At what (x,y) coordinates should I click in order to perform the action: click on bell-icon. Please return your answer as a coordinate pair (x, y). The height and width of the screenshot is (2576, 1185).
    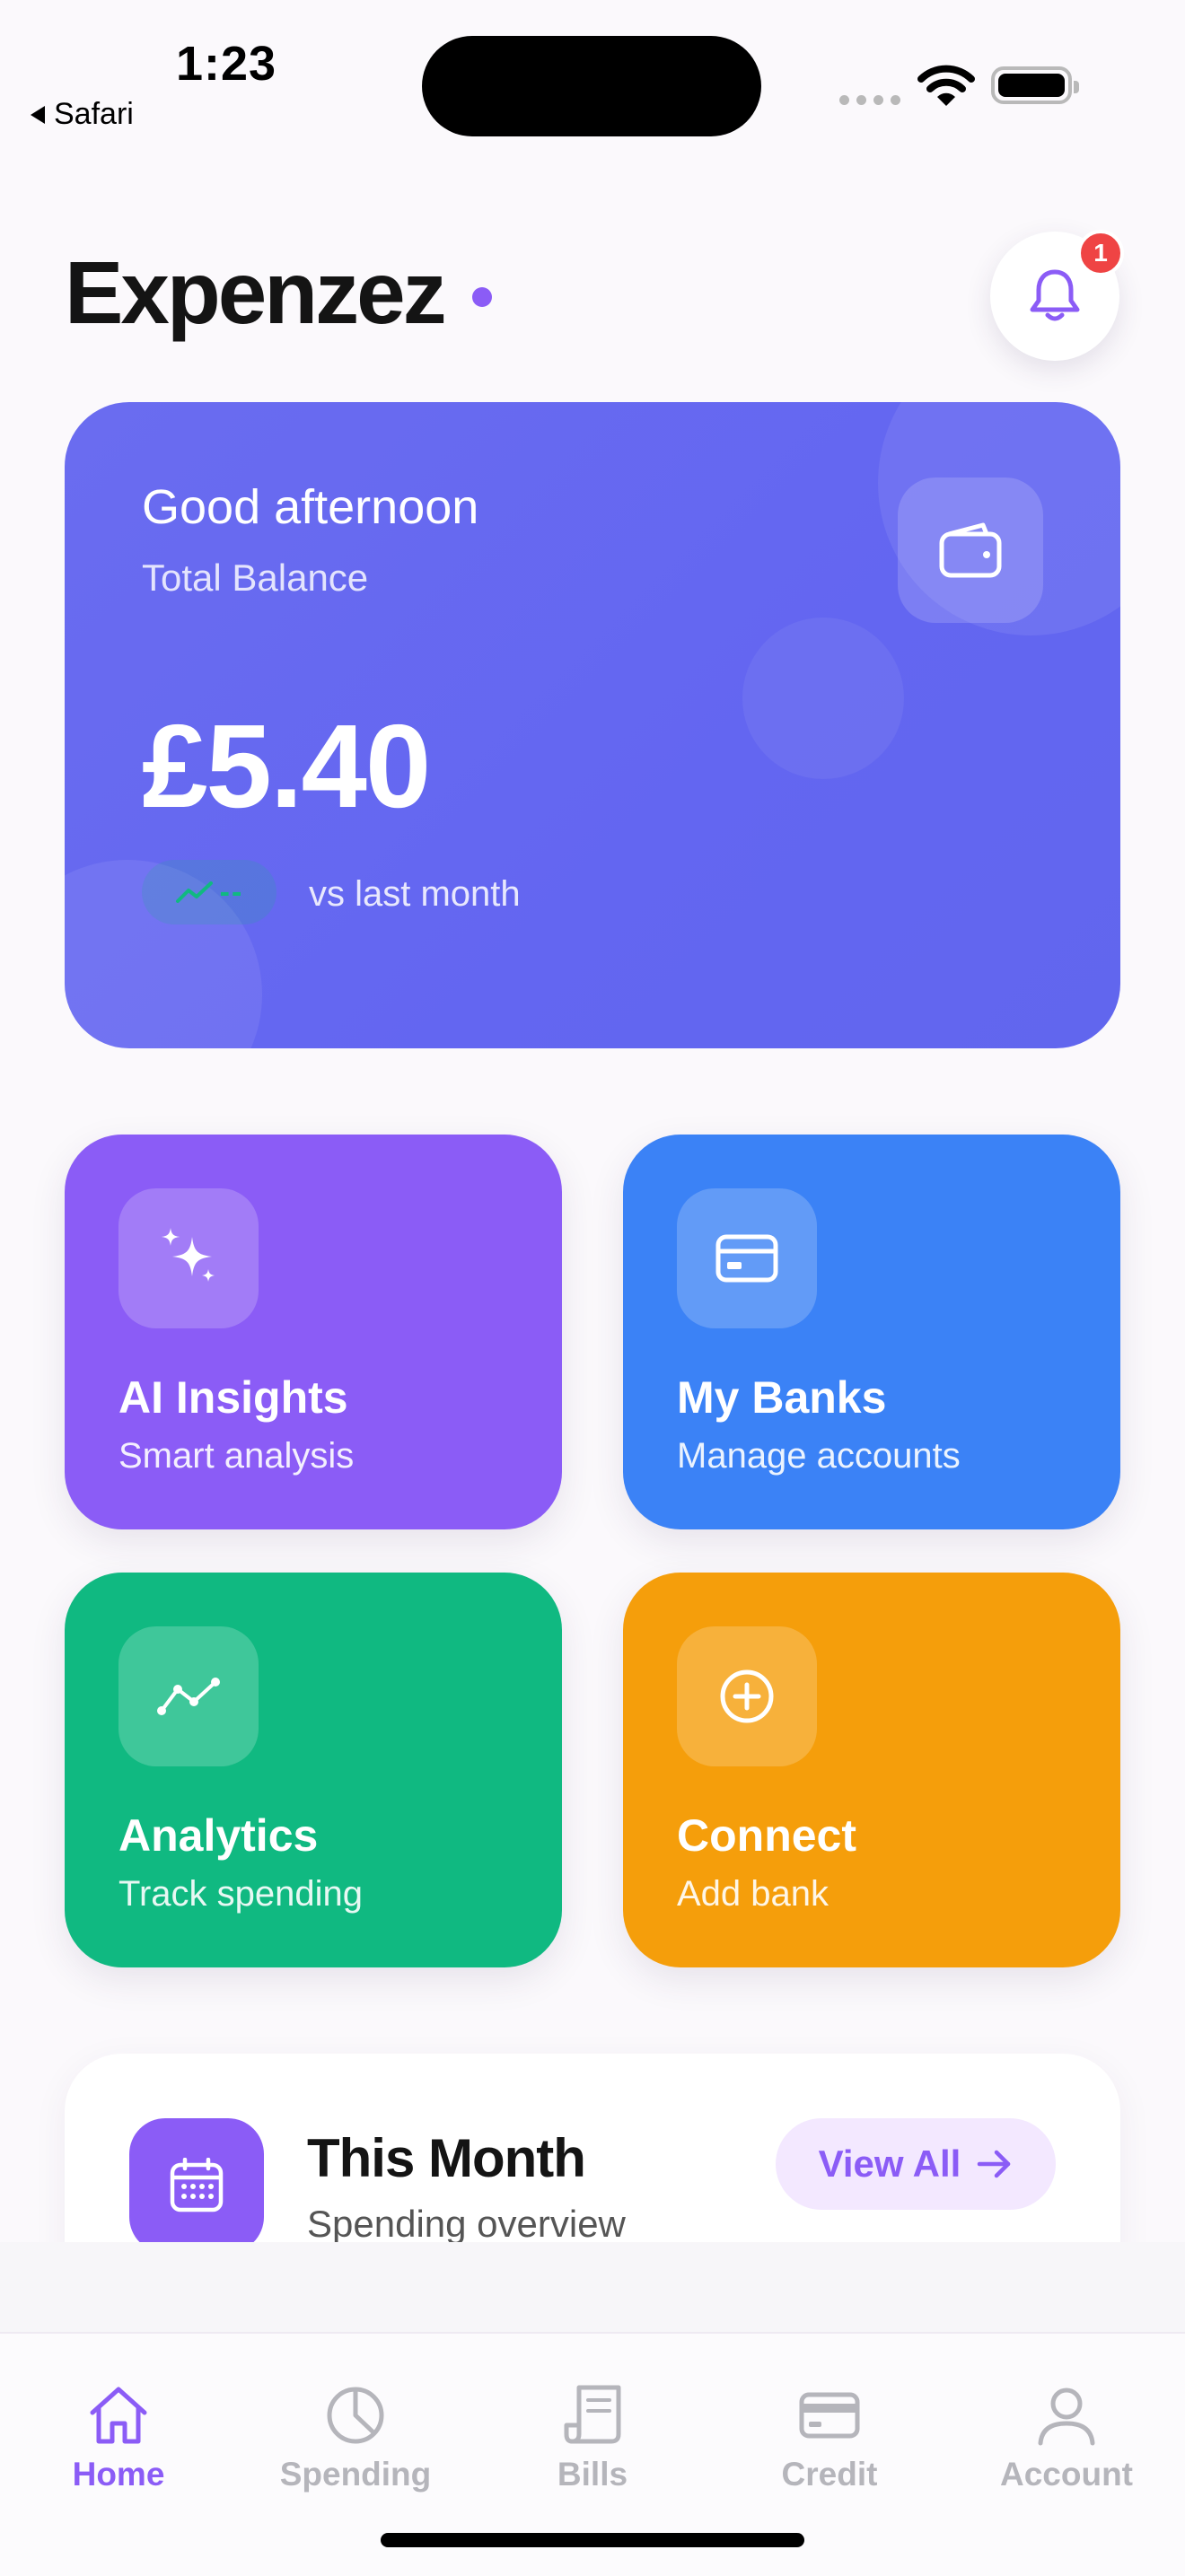
    Looking at the image, I should click on (1055, 295).